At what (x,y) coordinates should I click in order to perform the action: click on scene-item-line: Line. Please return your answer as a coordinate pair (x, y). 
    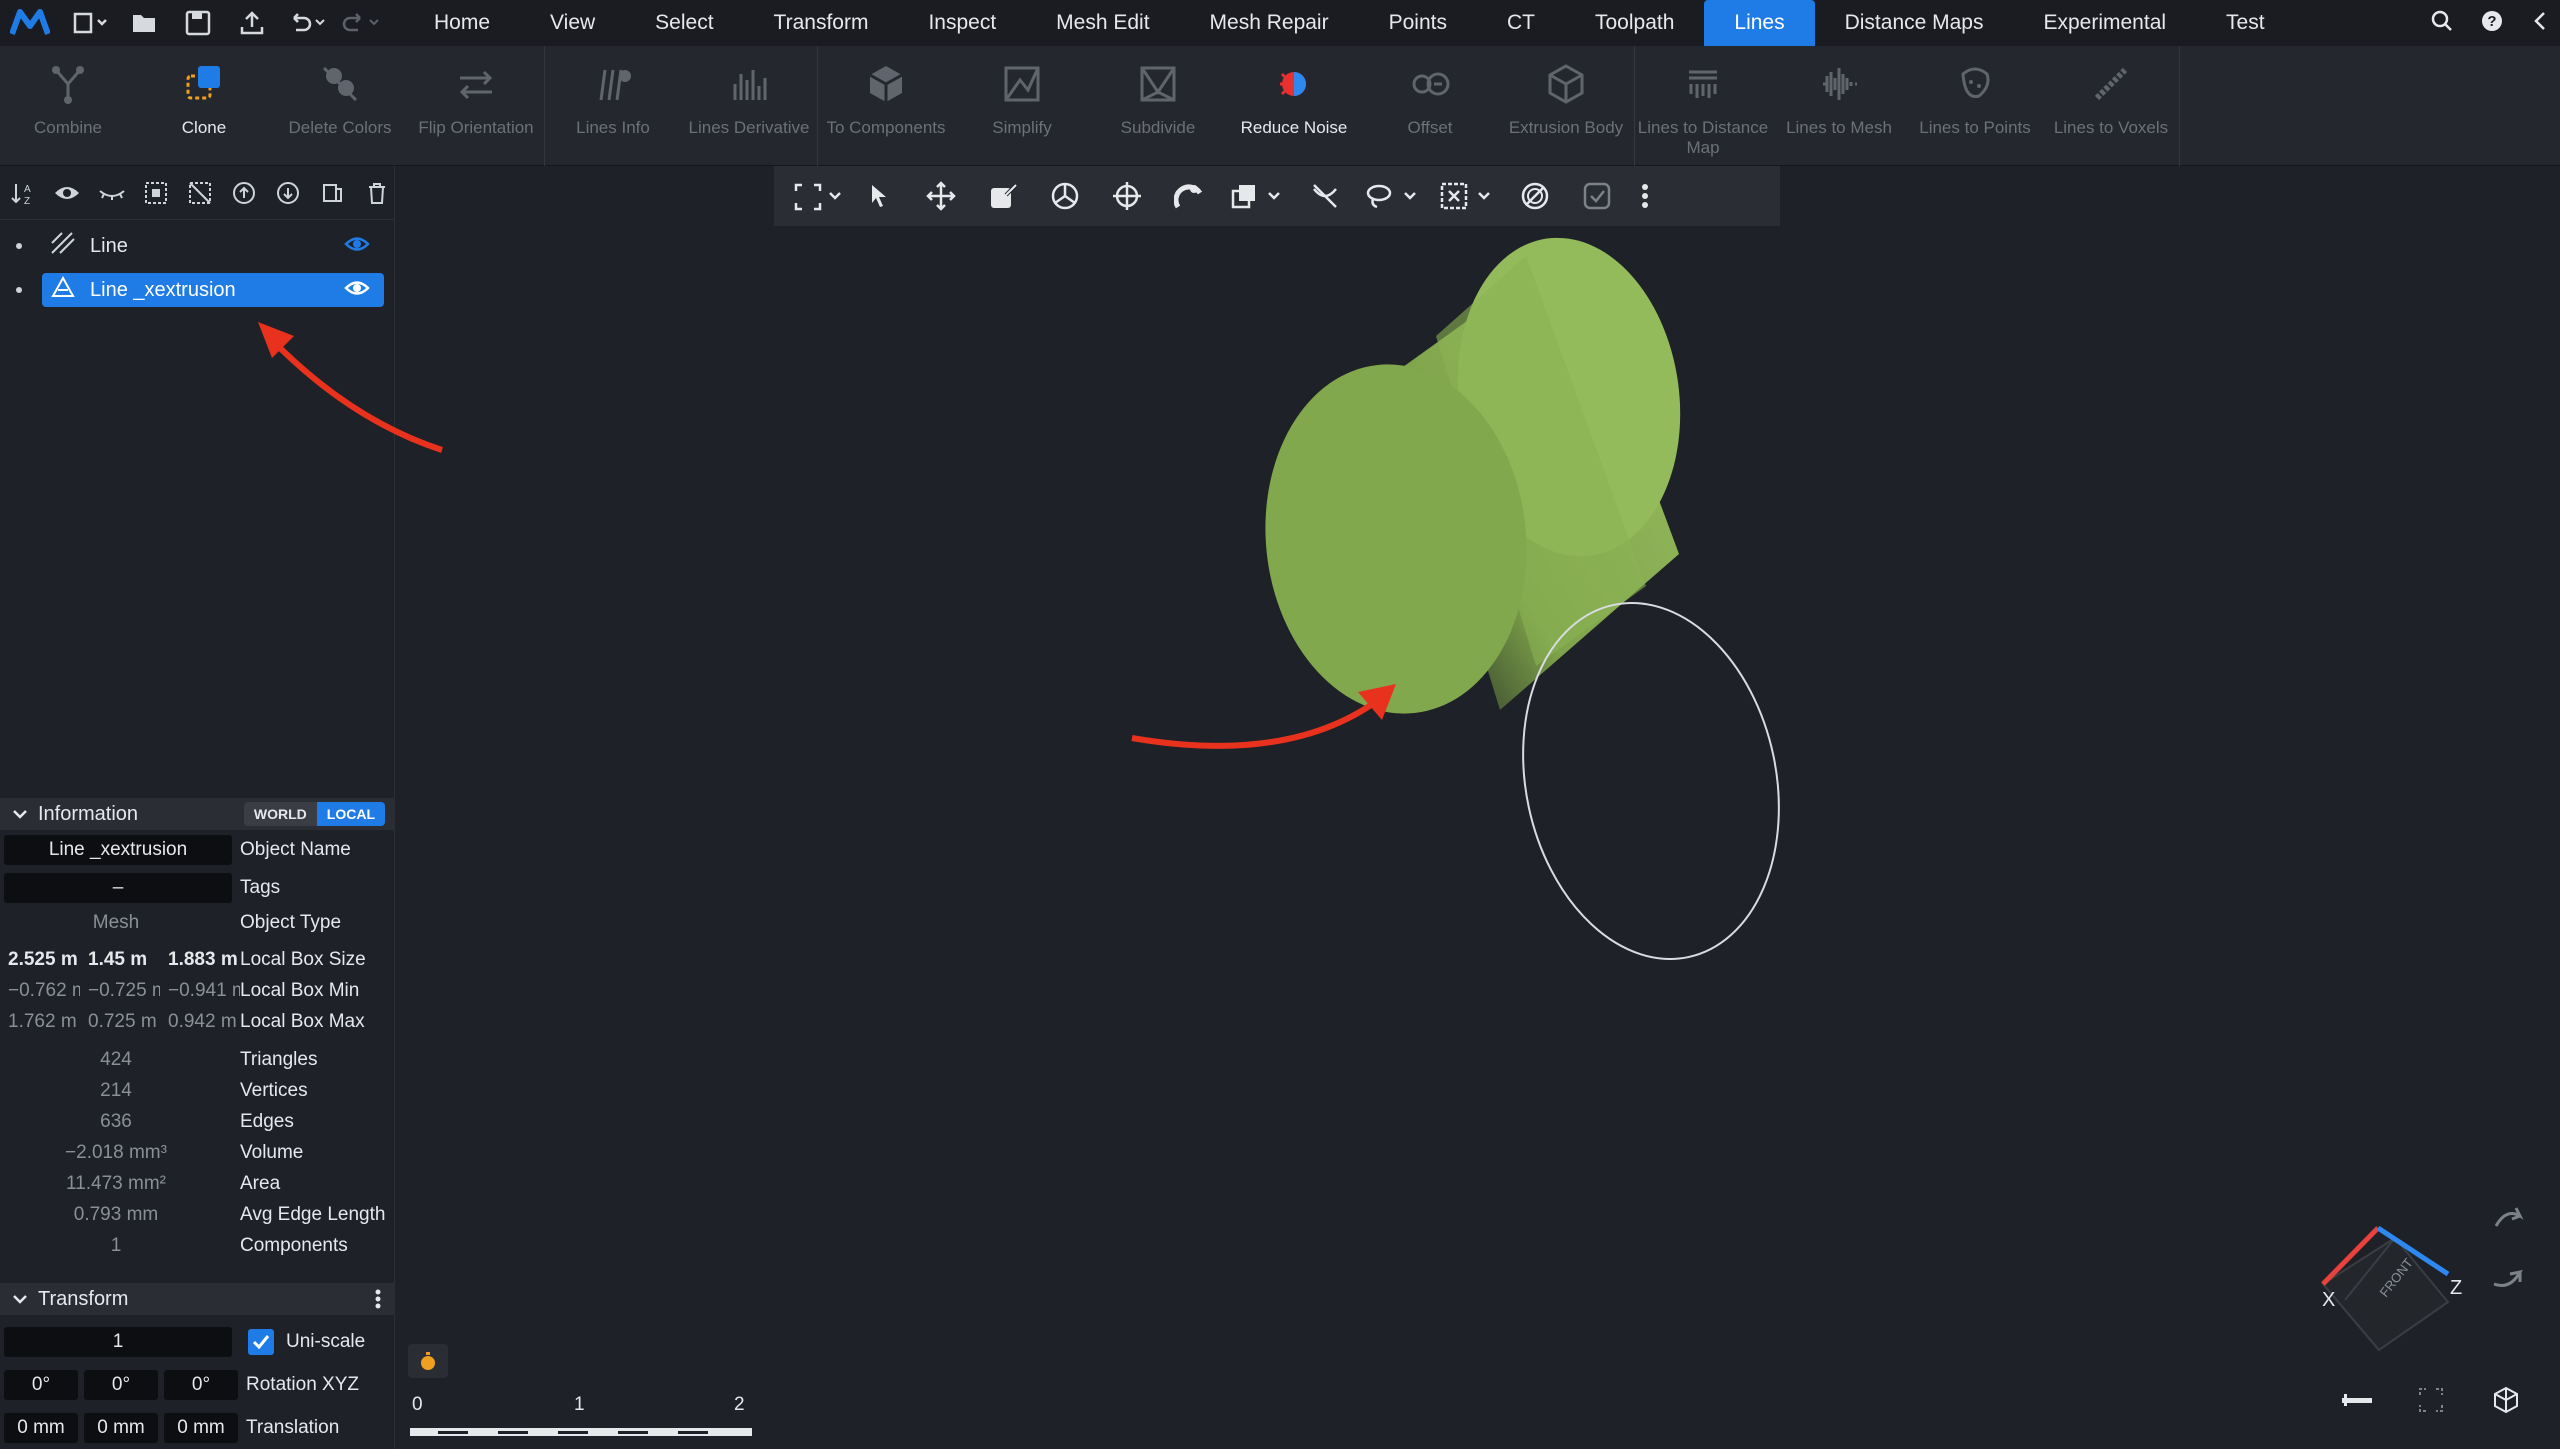
    Looking at the image, I should click on (197, 246).